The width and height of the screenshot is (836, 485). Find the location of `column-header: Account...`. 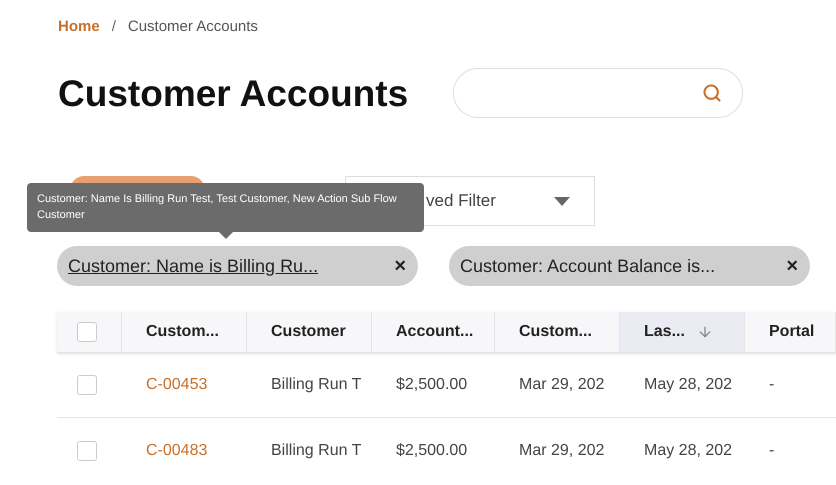

column-header: Account... is located at coordinates (433, 332).